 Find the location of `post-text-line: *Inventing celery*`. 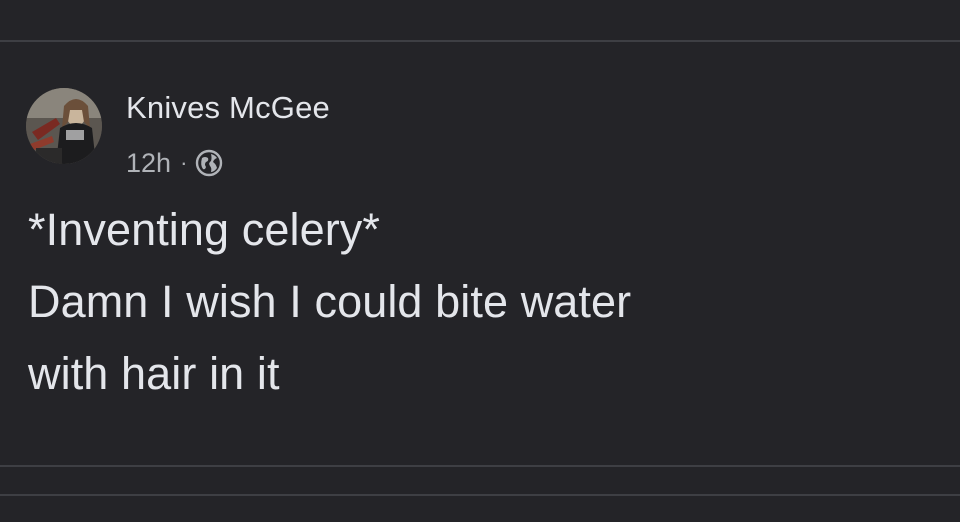

post-text-line: *Inventing celery* is located at coordinates (204, 229).